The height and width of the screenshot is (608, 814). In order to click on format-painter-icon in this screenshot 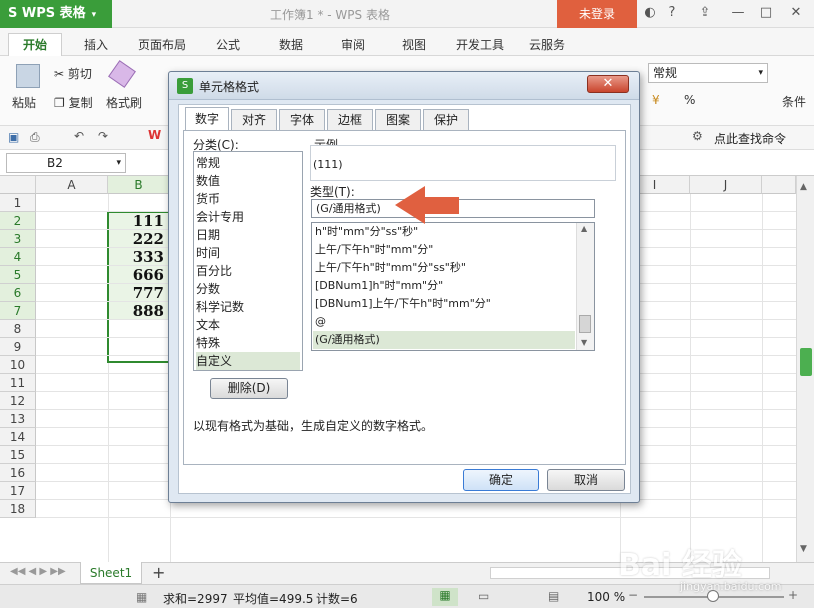, I will do `click(122, 74)`.